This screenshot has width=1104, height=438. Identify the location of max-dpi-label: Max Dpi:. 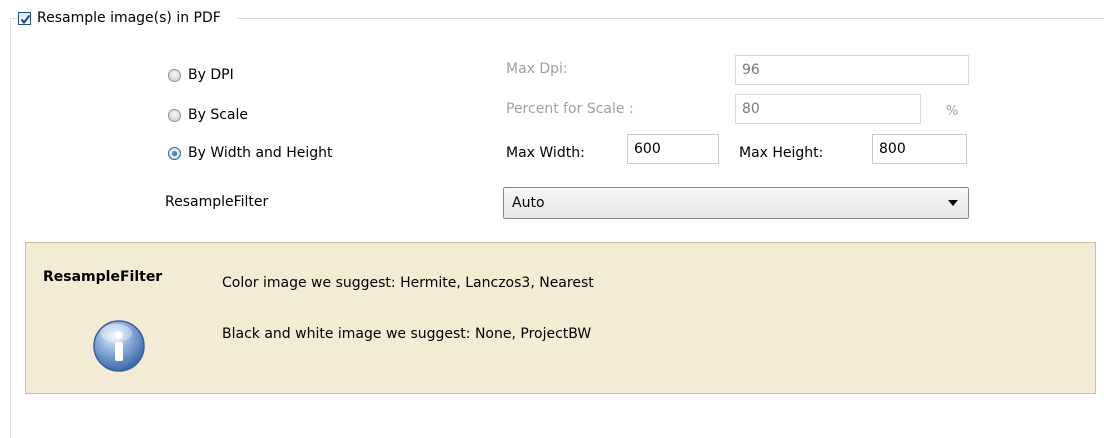
(537, 69).